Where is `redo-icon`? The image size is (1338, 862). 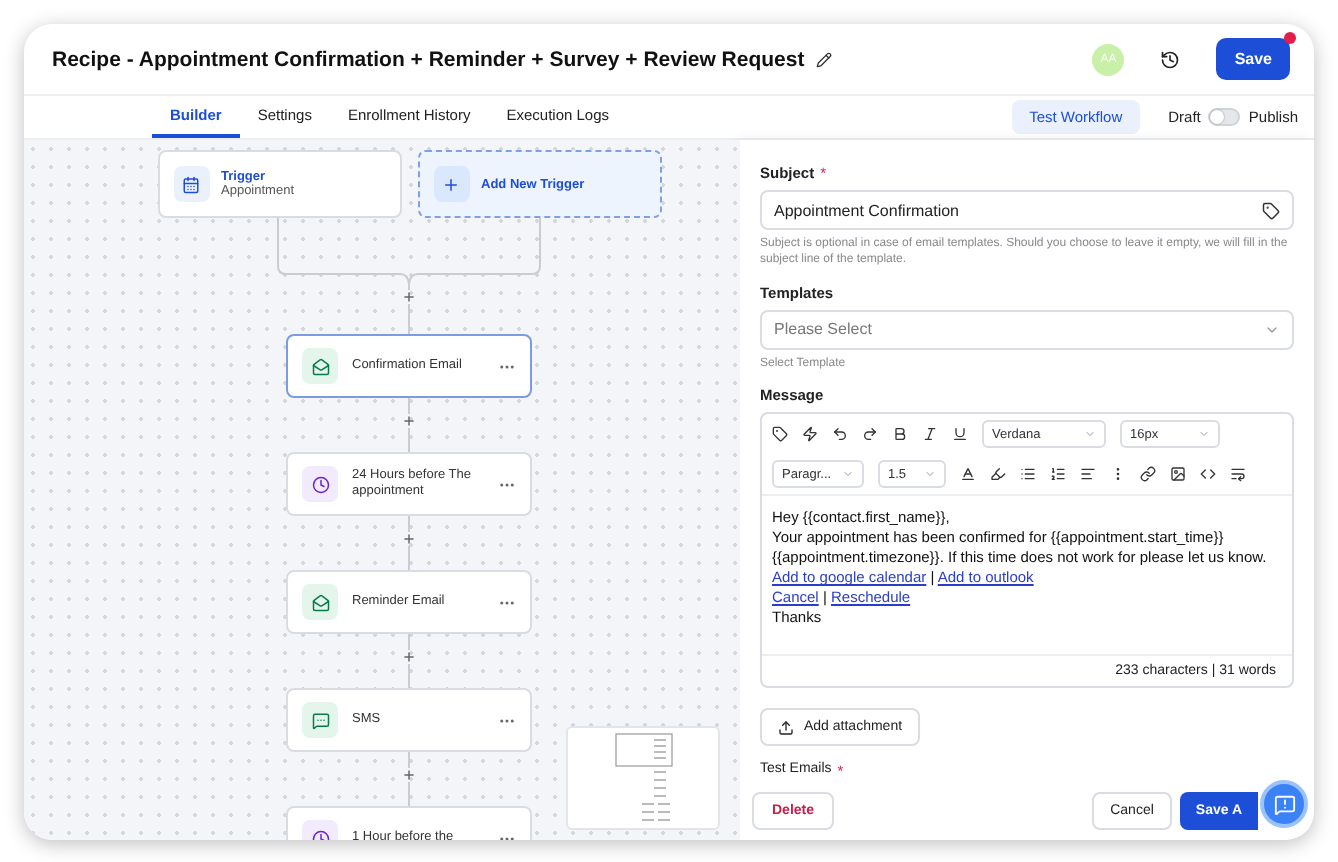
redo-icon is located at coordinates (870, 434).